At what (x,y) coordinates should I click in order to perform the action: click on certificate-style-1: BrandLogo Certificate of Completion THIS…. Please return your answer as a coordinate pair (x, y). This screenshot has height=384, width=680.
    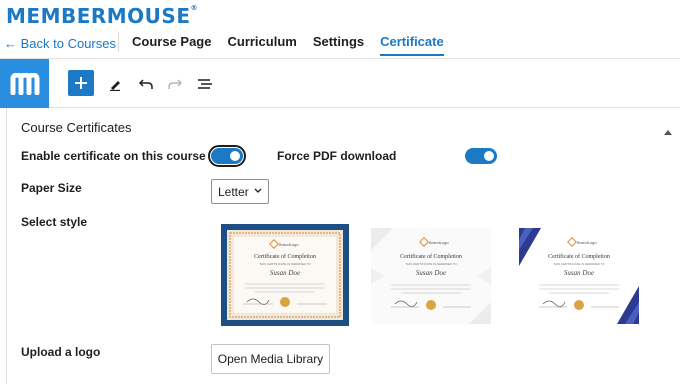
    Looking at the image, I should click on (285, 275).